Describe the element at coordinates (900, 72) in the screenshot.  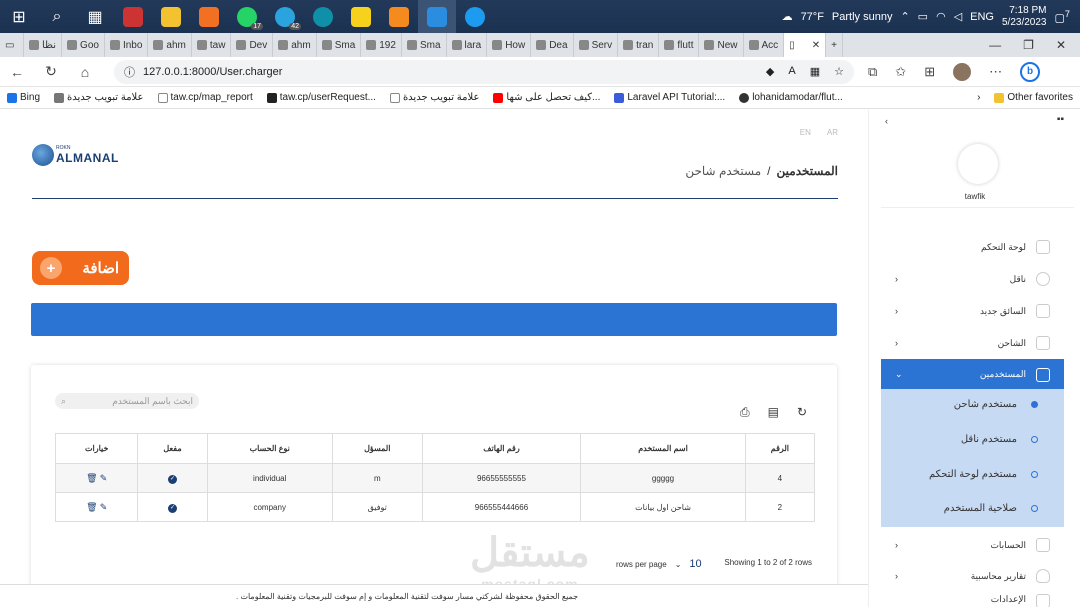
I see `favorites-icon: ✩` at that location.